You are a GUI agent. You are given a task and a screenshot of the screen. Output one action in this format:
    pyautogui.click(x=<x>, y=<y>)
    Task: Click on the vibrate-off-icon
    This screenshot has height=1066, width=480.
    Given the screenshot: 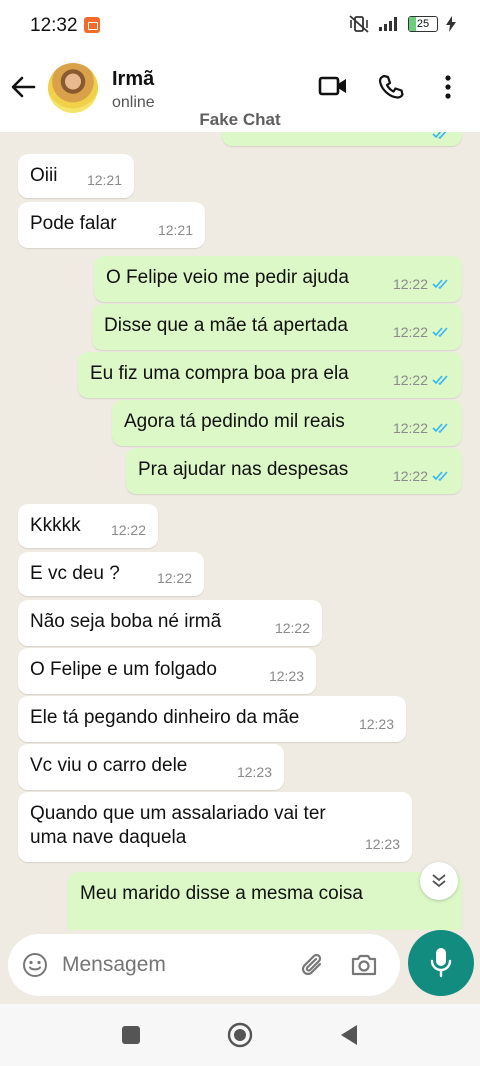 What is the action you would take?
    pyautogui.click(x=359, y=24)
    